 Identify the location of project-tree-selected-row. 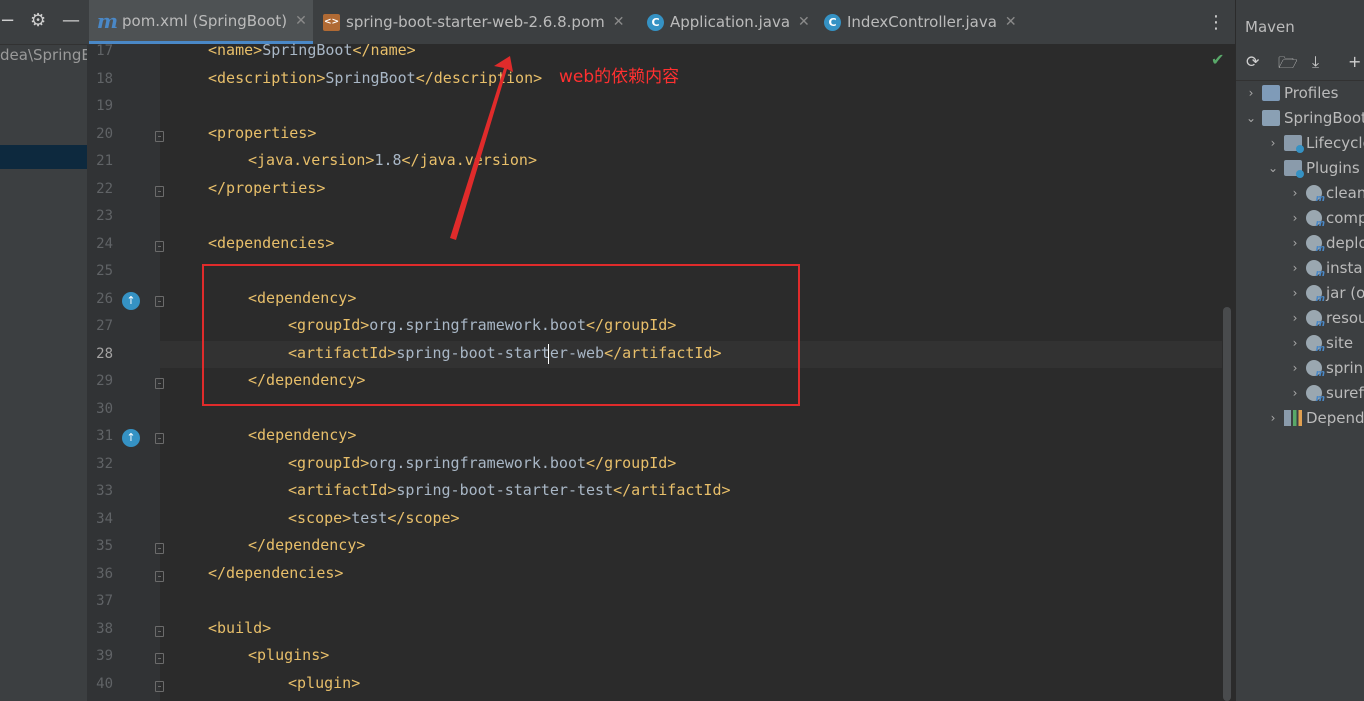
(43, 157).